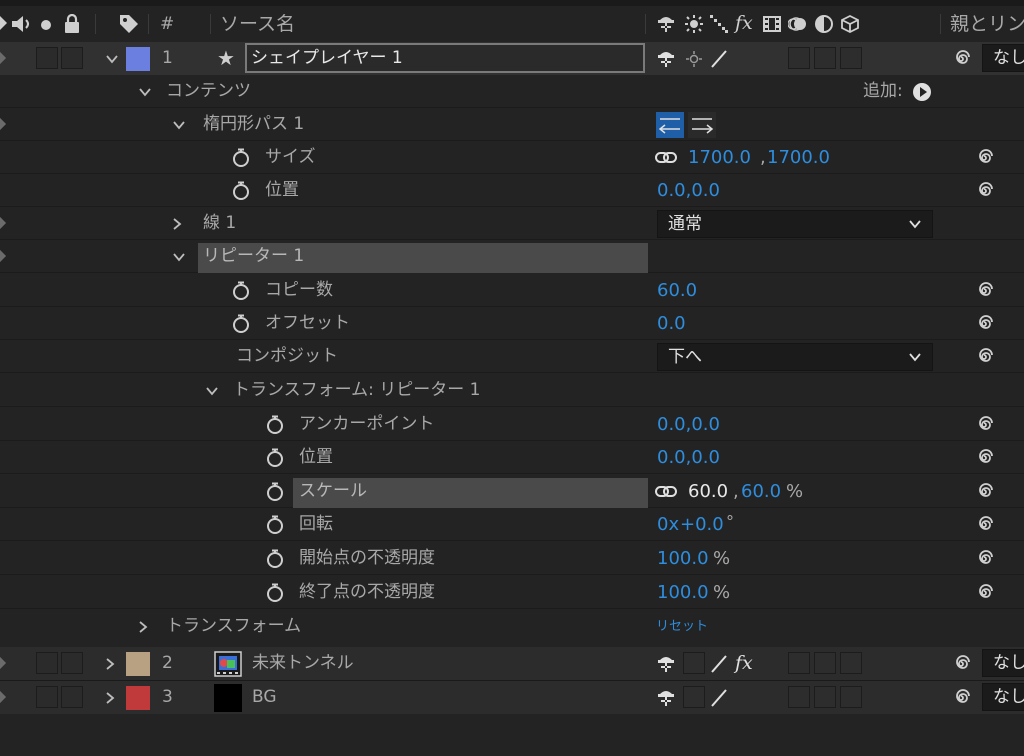 The image size is (1024, 756). Describe the element at coordinates (512, 592) in the screenshot. I see `end-opacity-row: 終了点の不透明度 100.0 %` at that location.